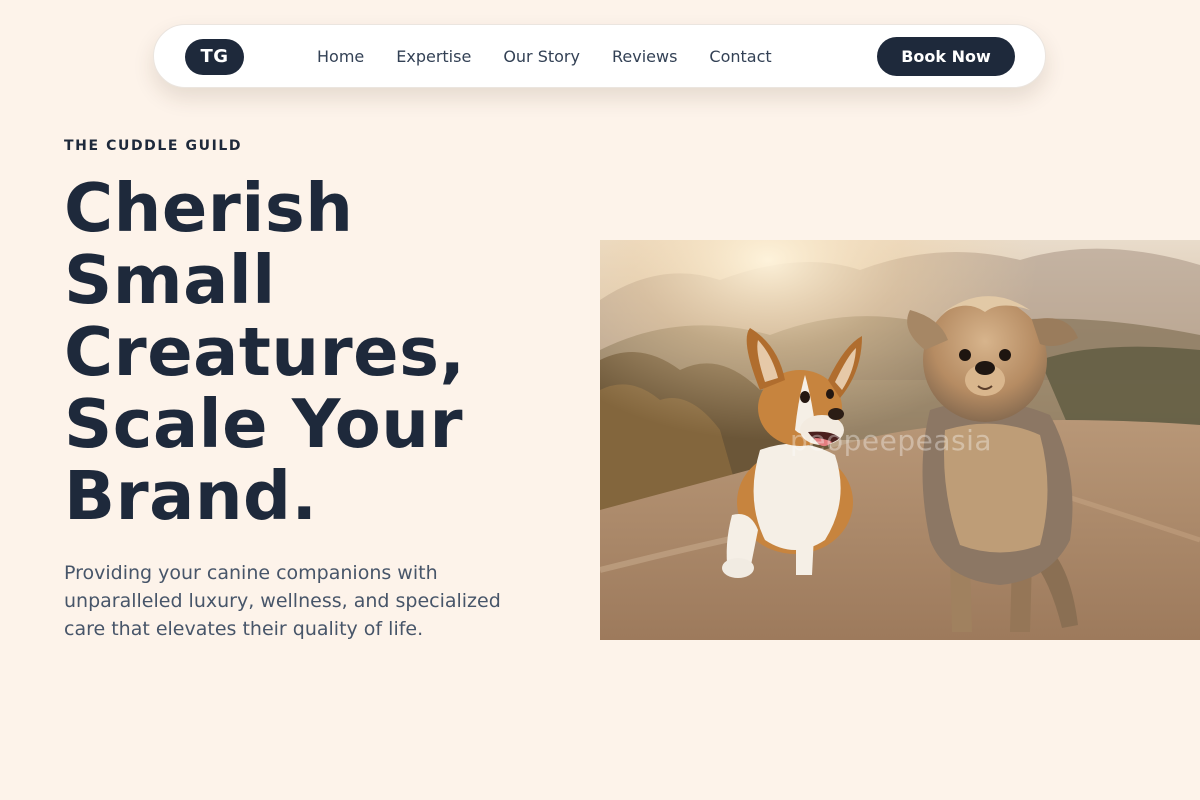 The width and height of the screenshot is (1200, 800). I want to click on book-now-button: Book Now, so click(946, 56).